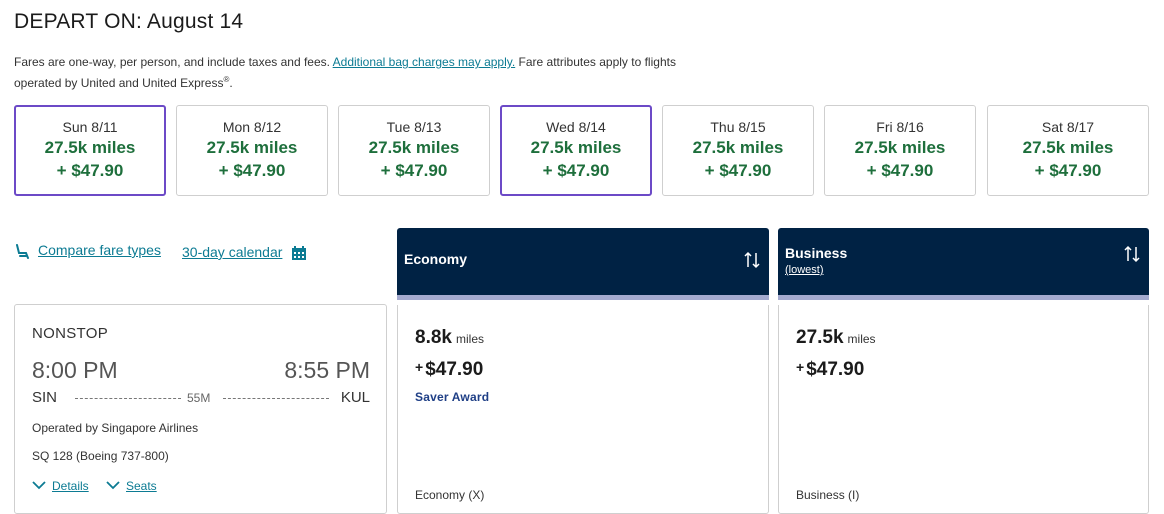 The width and height of the screenshot is (1164, 514). I want to click on date-card-mon: Mon 8/12 27.5k miles + $47.90, so click(252, 150).